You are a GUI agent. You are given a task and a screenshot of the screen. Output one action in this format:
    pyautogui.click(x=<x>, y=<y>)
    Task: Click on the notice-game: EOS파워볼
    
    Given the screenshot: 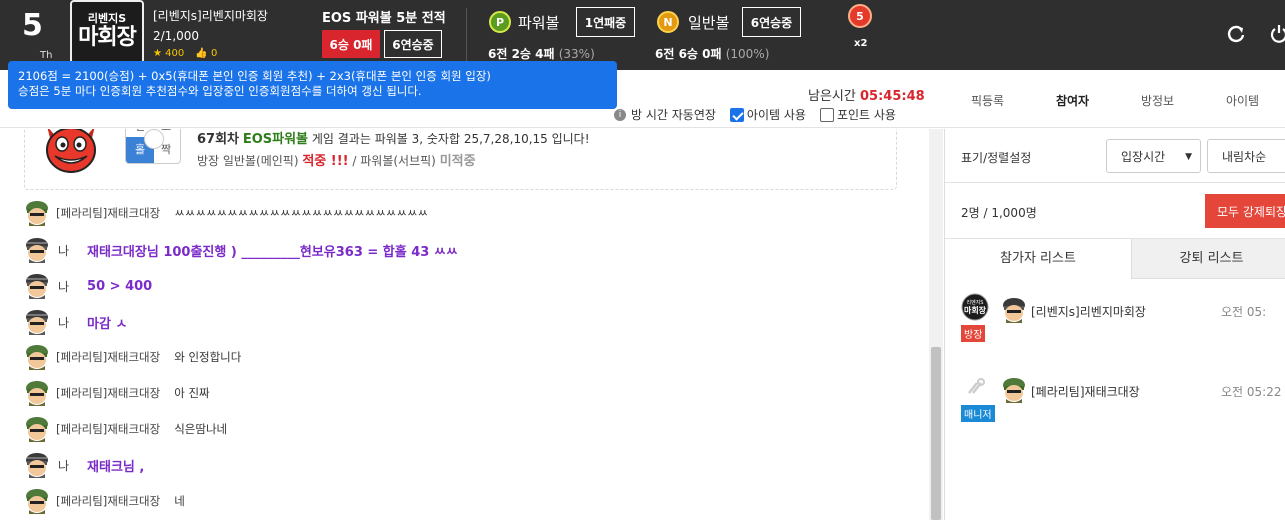 What is the action you would take?
    pyautogui.click(x=275, y=139)
    